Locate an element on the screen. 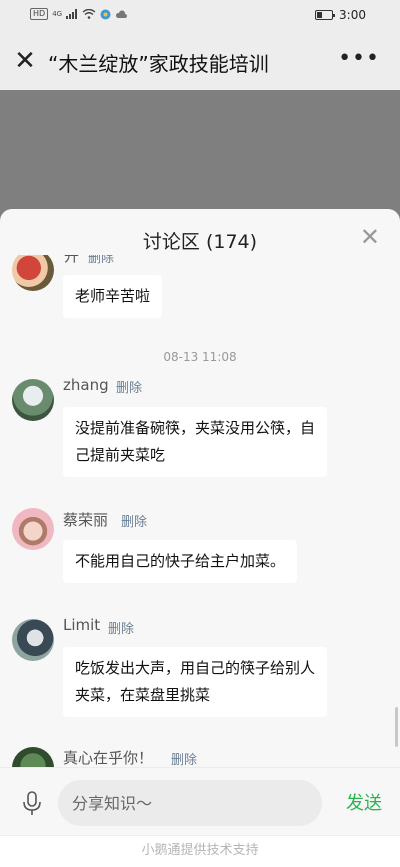 This screenshot has width=400, height=867. signal-icon is located at coordinates (72, 14).